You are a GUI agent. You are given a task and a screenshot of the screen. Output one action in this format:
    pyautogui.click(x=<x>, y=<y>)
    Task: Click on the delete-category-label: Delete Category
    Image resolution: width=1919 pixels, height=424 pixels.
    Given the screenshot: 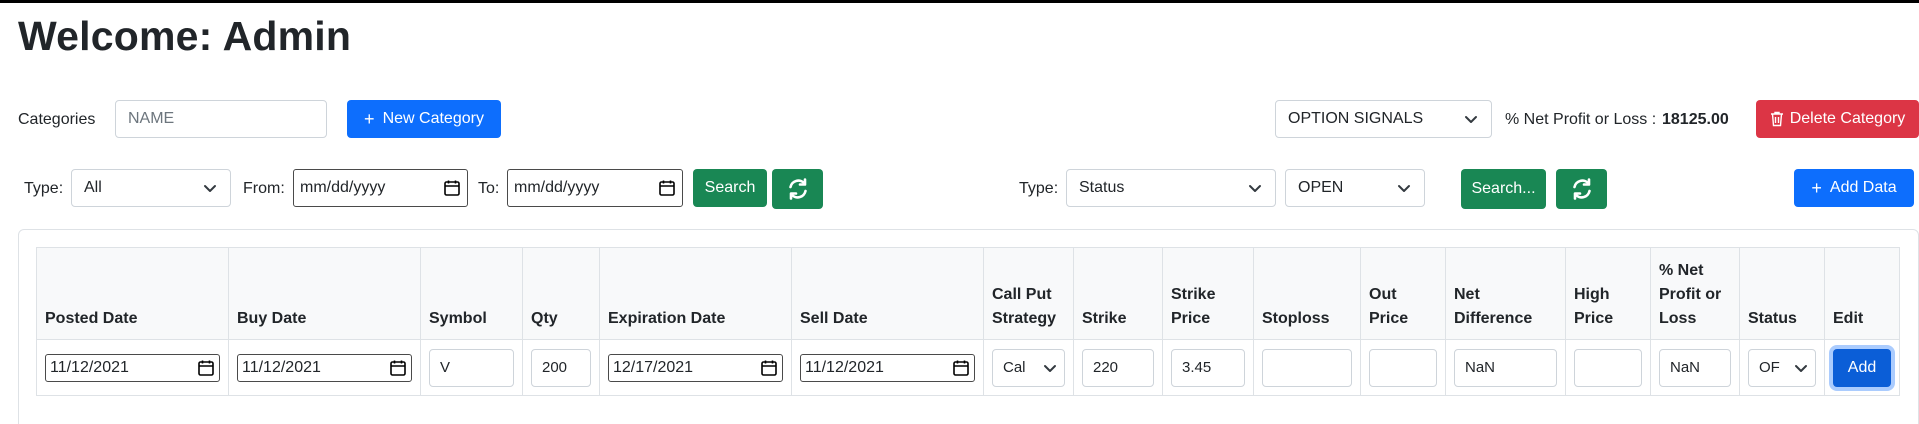 What is the action you would take?
    pyautogui.click(x=1847, y=118)
    